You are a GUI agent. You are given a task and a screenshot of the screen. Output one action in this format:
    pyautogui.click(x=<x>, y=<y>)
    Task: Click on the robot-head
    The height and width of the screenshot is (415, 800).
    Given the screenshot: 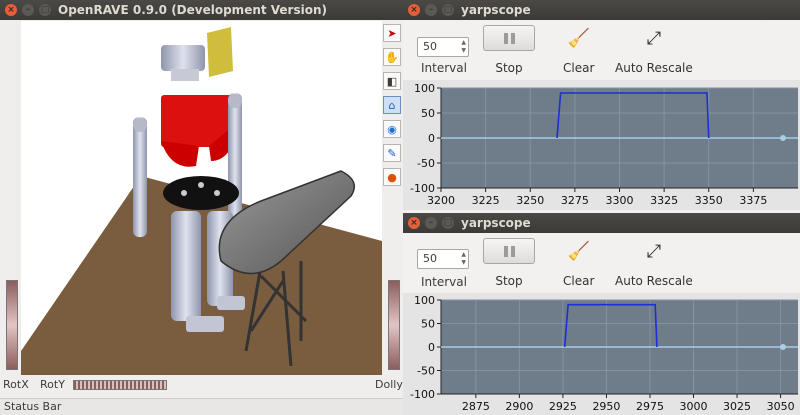 What is the action you would take?
    pyautogui.click(x=183, y=58)
    